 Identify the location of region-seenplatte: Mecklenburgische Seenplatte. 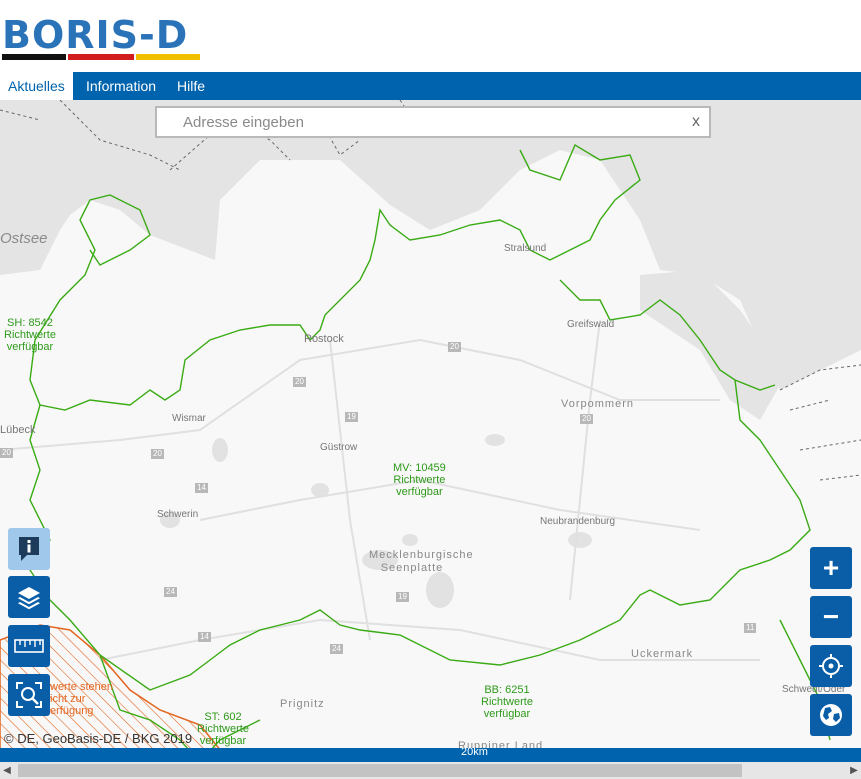
(421, 561).